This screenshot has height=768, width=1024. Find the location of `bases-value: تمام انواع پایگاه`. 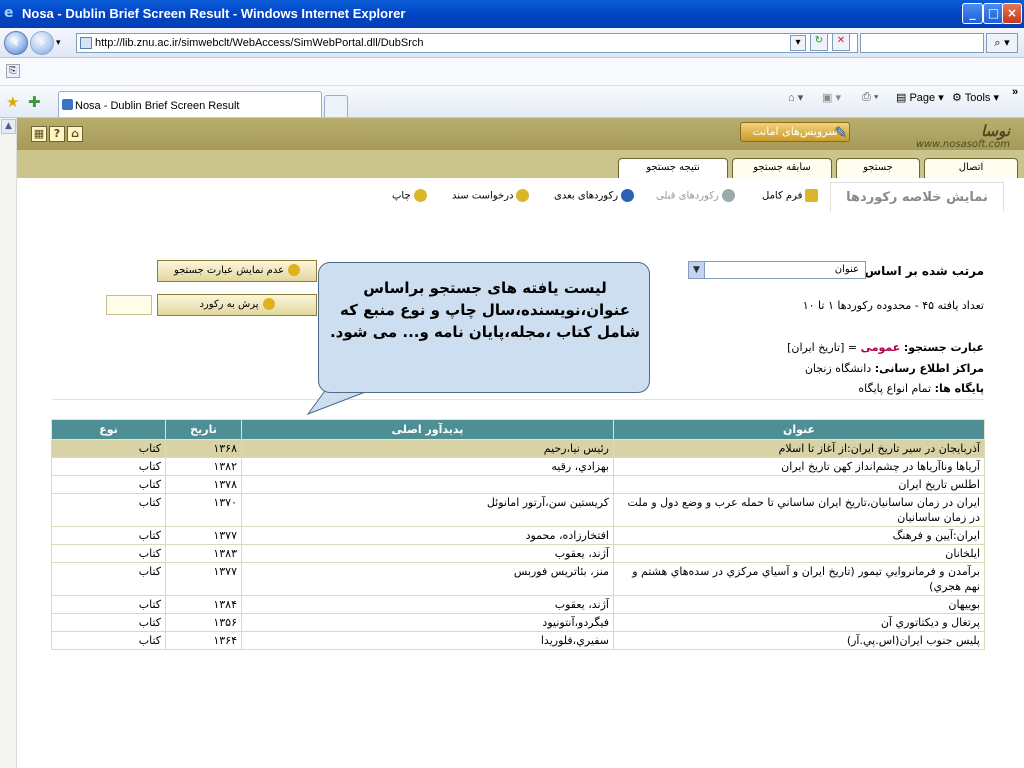

bases-value: تمام انواع پایگاه is located at coordinates (895, 388).